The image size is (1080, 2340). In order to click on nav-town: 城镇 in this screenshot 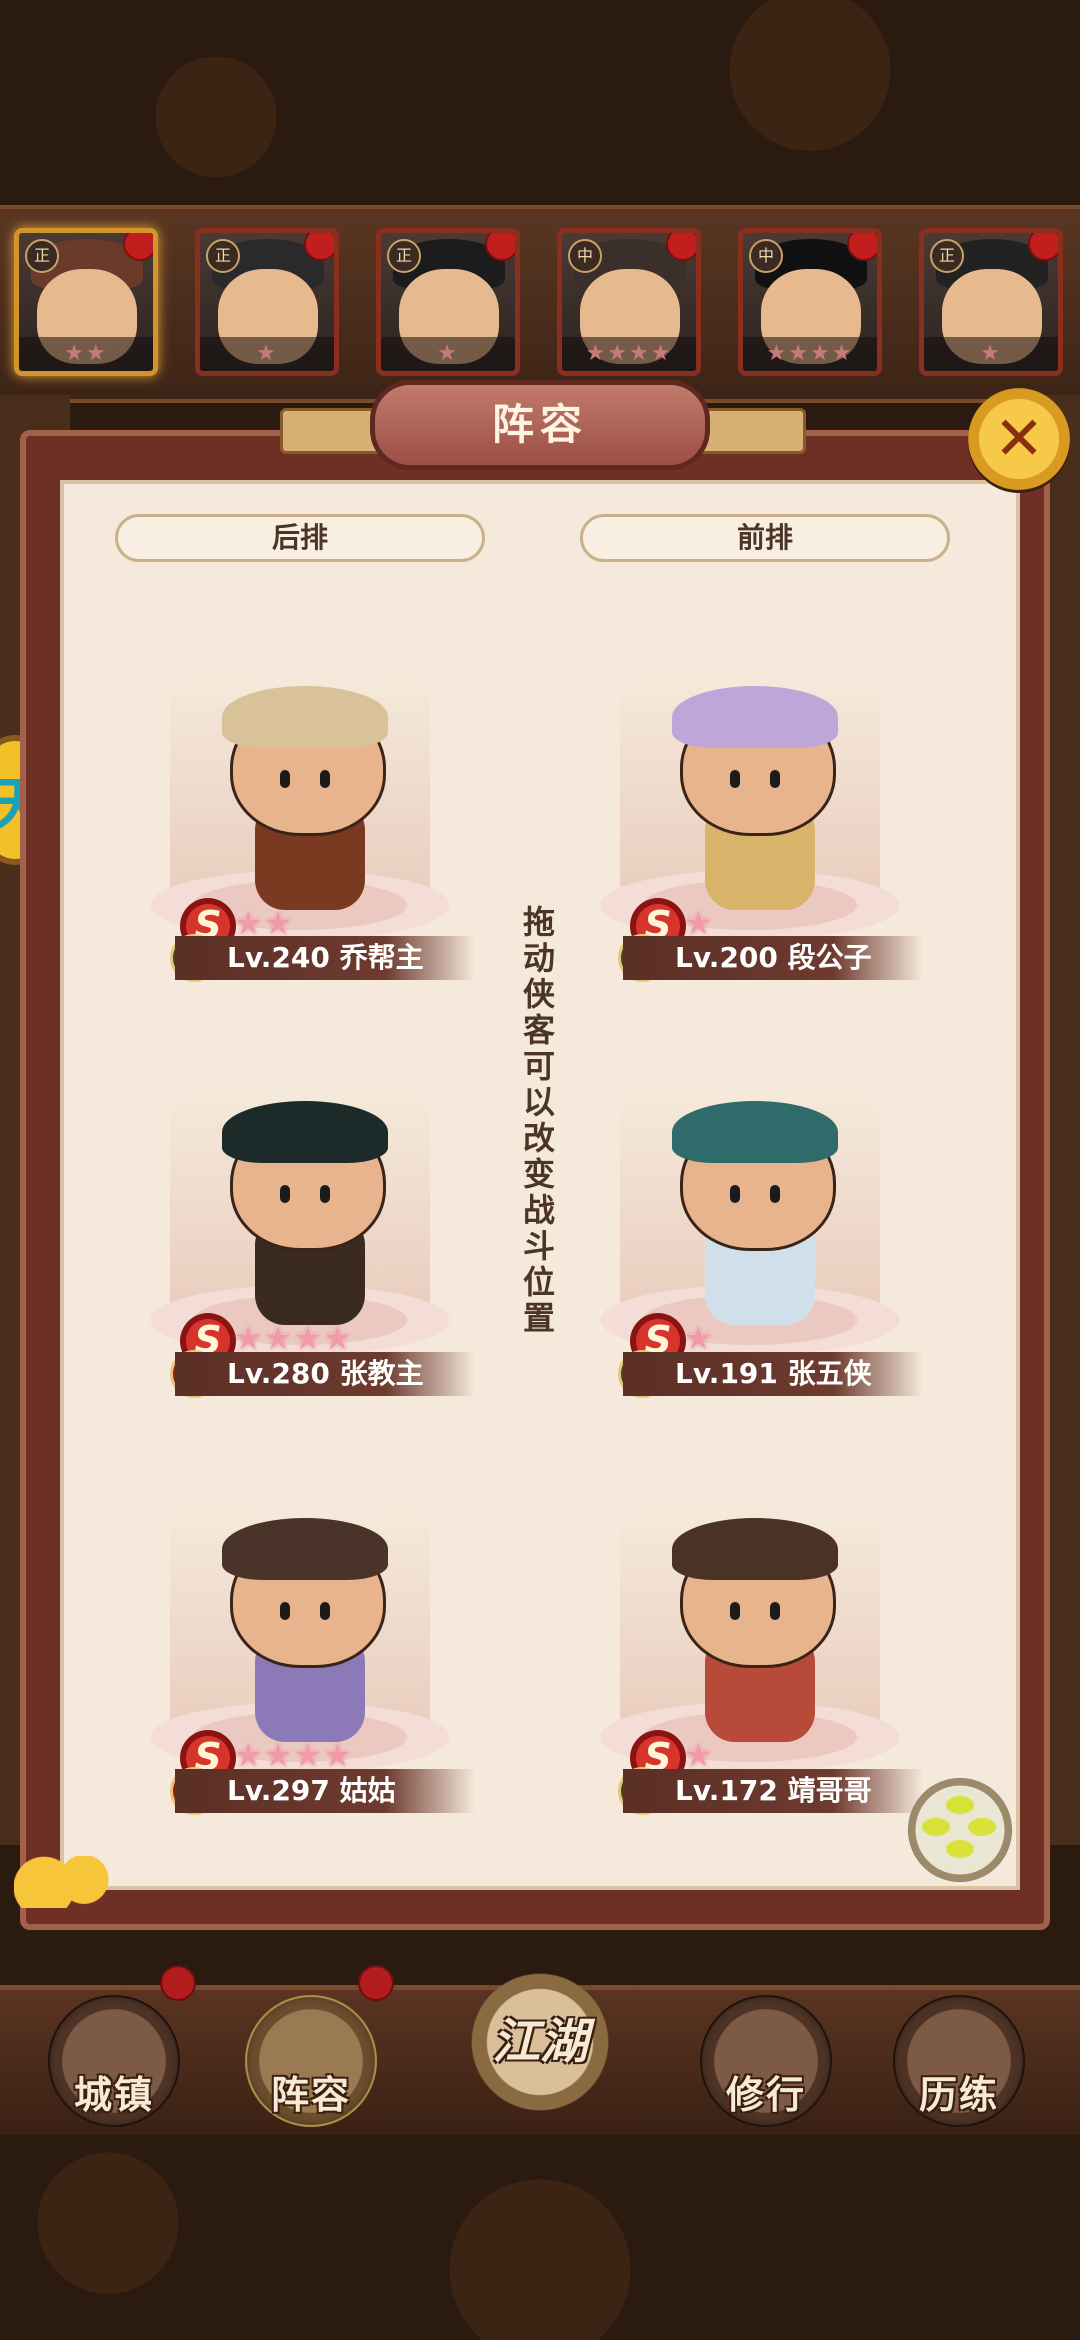, I will do `click(114, 2061)`.